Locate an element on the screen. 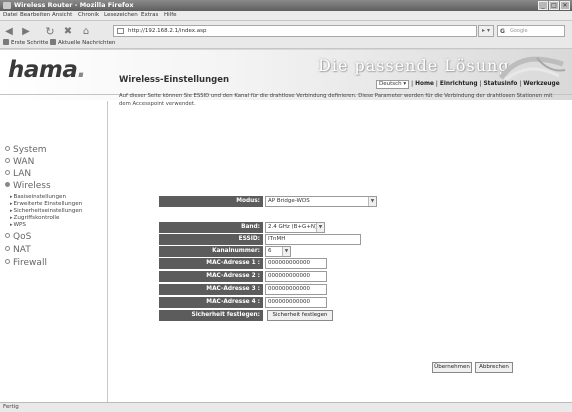 The height and width of the screenshot is (412, 572). search-placeholder: Google is located at coordinates (519, 31).